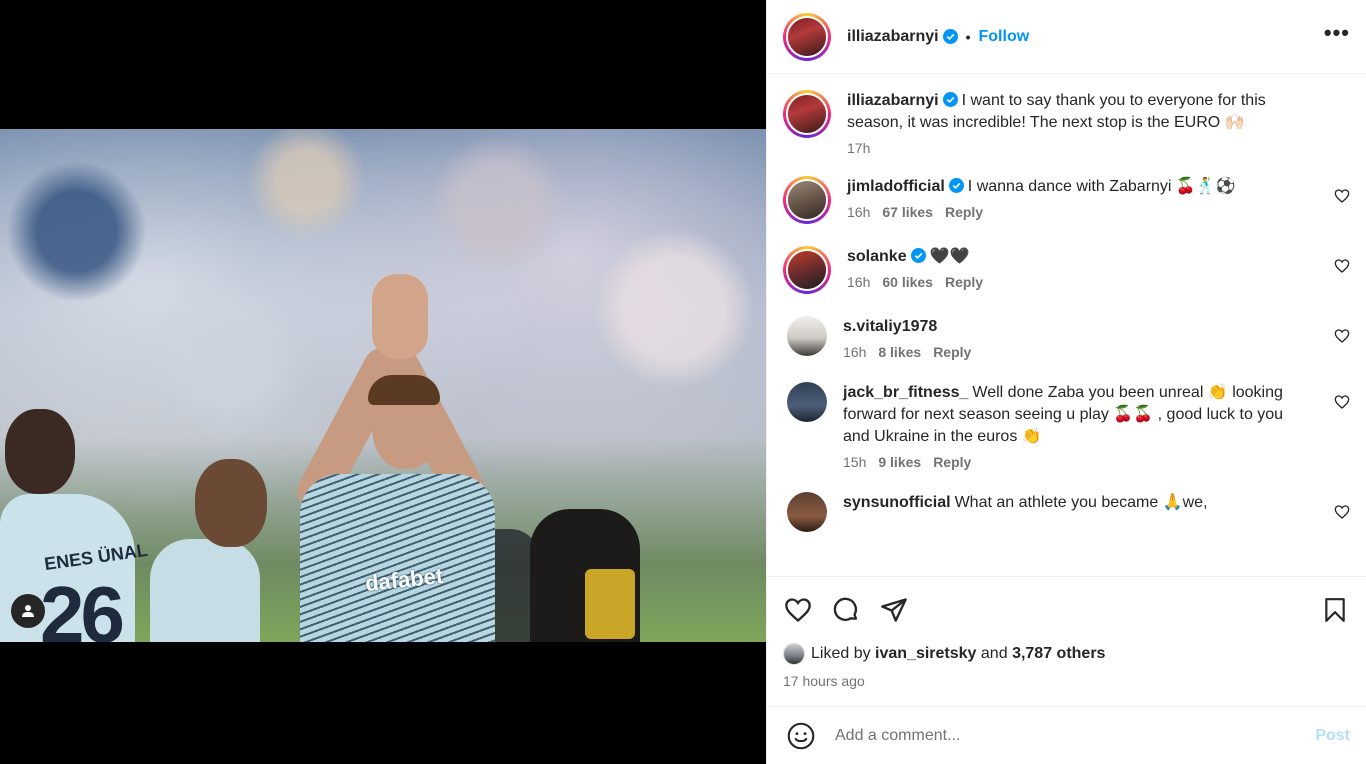 This screenshot has width=1366, height=764. Describe the element at coordinates (854, 462) in the screenshot. I see `comment-time: 15h` at that location.